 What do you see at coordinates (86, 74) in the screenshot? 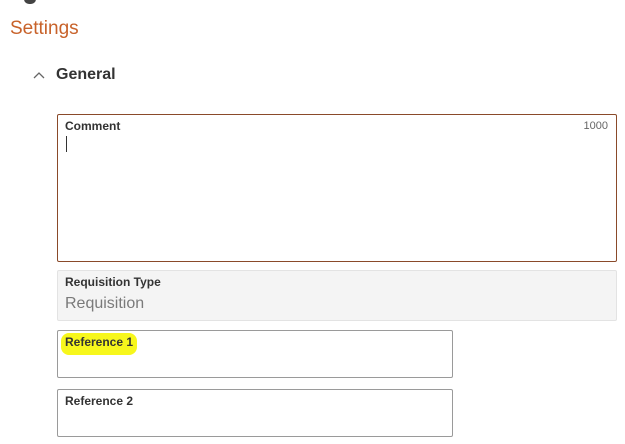
I see `general-section-label: General` at bounding box center [86, 74].